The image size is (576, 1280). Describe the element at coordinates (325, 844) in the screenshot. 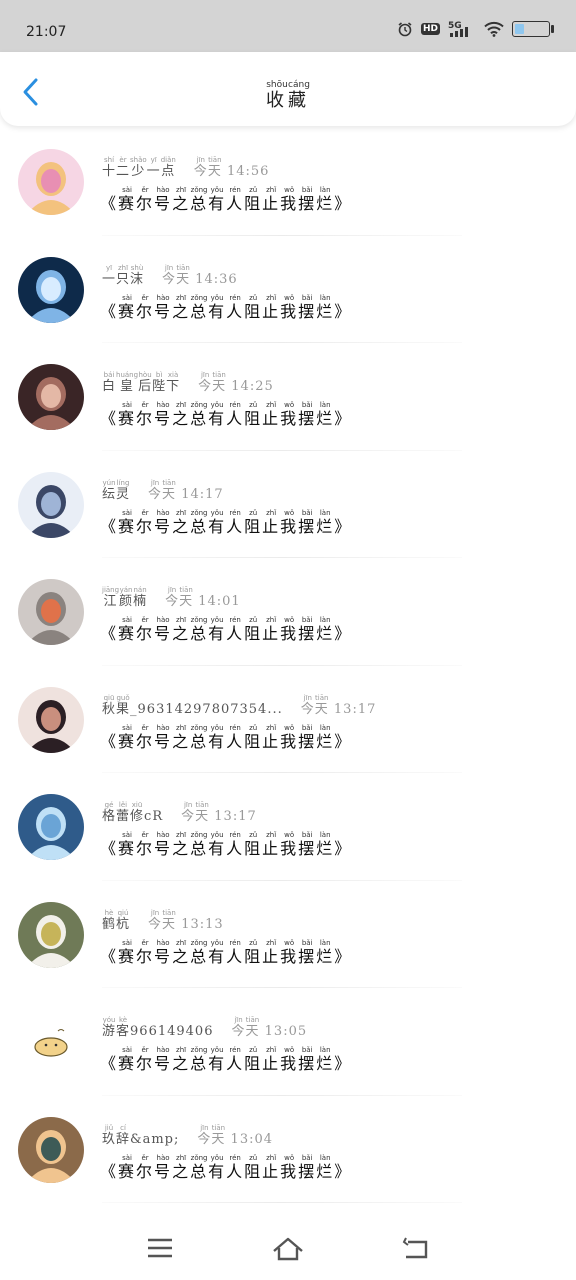

I see `msg-char: 烂làn` at that location.